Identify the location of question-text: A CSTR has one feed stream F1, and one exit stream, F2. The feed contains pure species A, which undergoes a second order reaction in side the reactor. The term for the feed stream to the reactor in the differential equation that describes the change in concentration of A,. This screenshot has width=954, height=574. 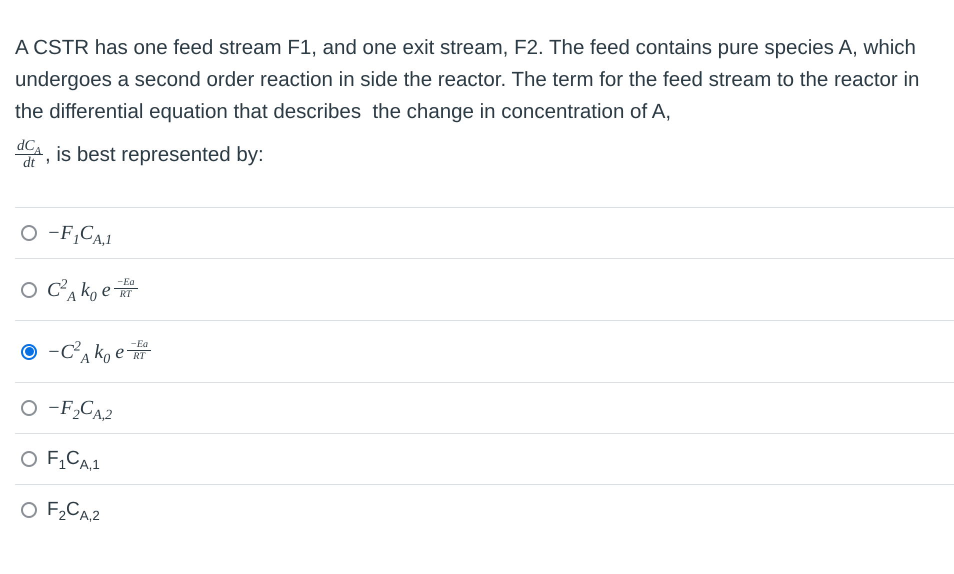
(467, 80).